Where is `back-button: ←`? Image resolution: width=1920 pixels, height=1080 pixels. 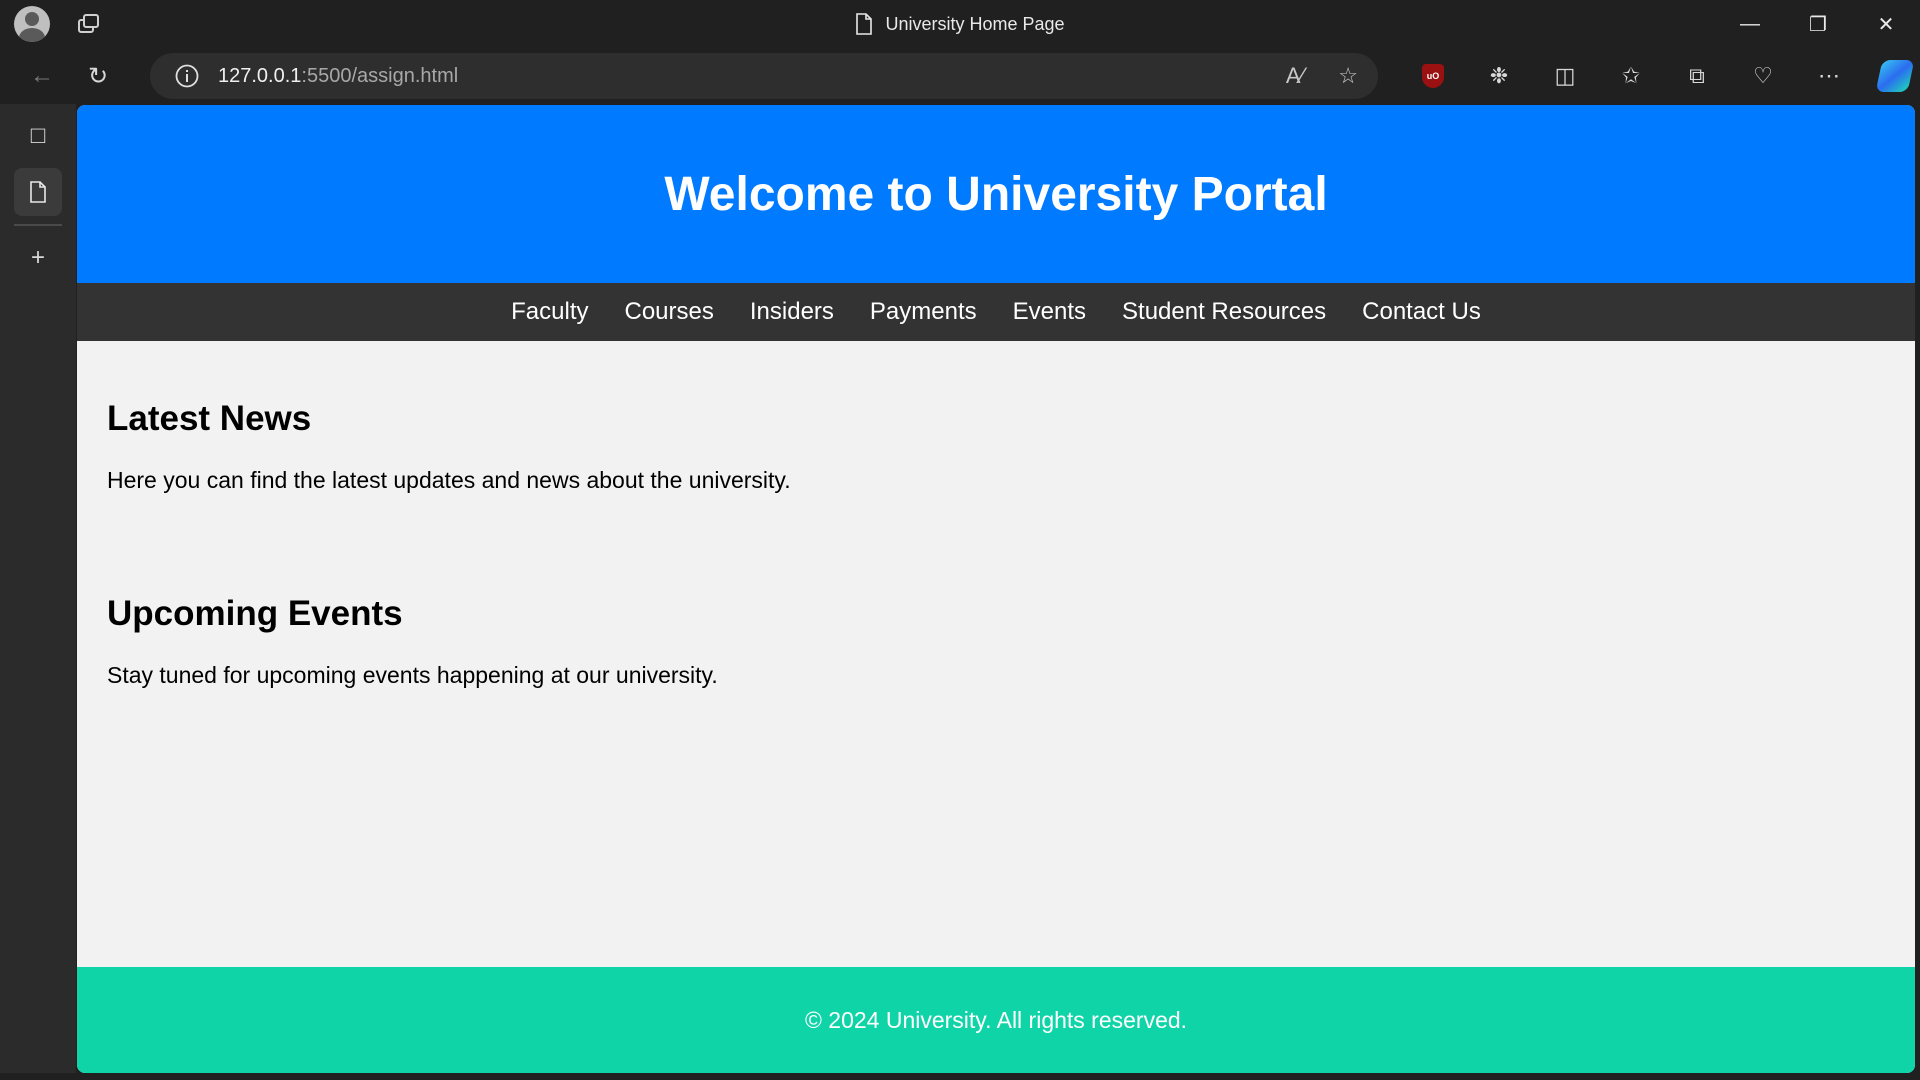 back-button: ← is located at coordinates (42, 76).